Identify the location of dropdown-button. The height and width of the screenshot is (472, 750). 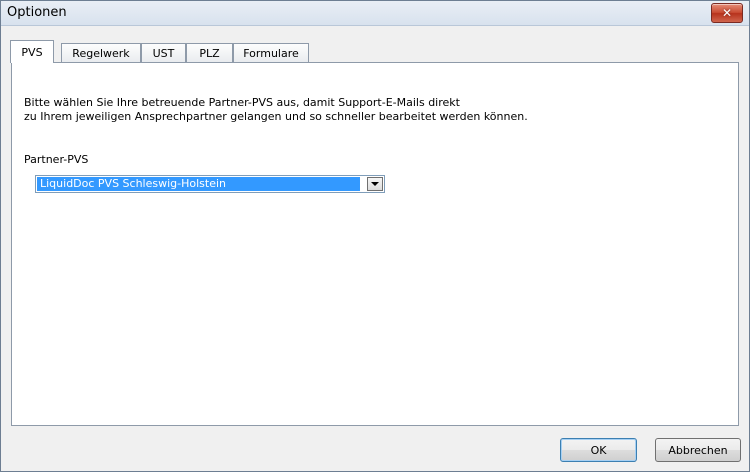
(375, 184).